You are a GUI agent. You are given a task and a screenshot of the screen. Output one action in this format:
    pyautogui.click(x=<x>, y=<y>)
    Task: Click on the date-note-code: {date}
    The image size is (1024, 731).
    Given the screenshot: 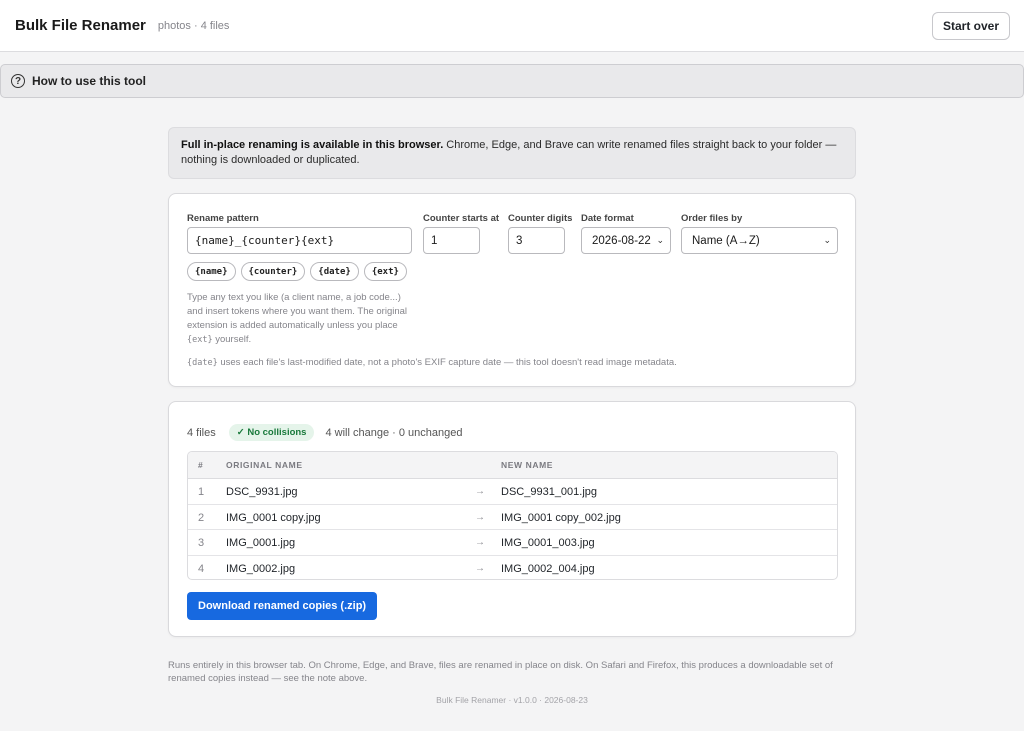 What is the action you would take?
    pyautogui.click(x=202, y=363)
    